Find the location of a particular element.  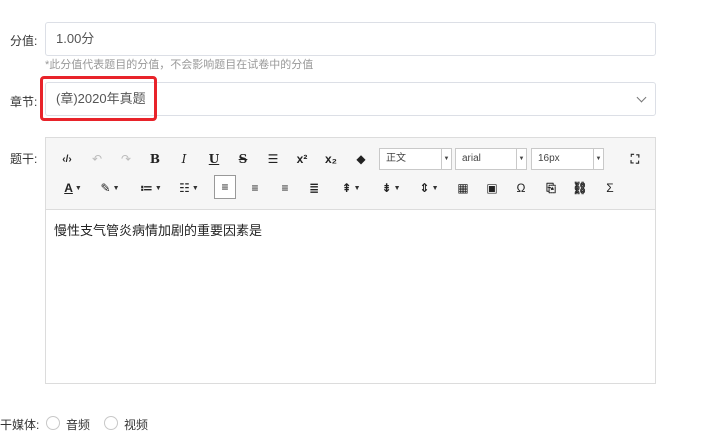

align-left-icon: ≡ is located at coordinates (225, 187).